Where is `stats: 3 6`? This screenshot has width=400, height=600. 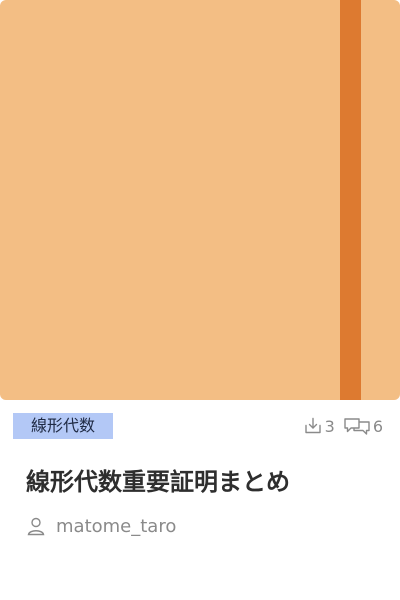 stats: 3 6 is located at coordinates (343, 426).